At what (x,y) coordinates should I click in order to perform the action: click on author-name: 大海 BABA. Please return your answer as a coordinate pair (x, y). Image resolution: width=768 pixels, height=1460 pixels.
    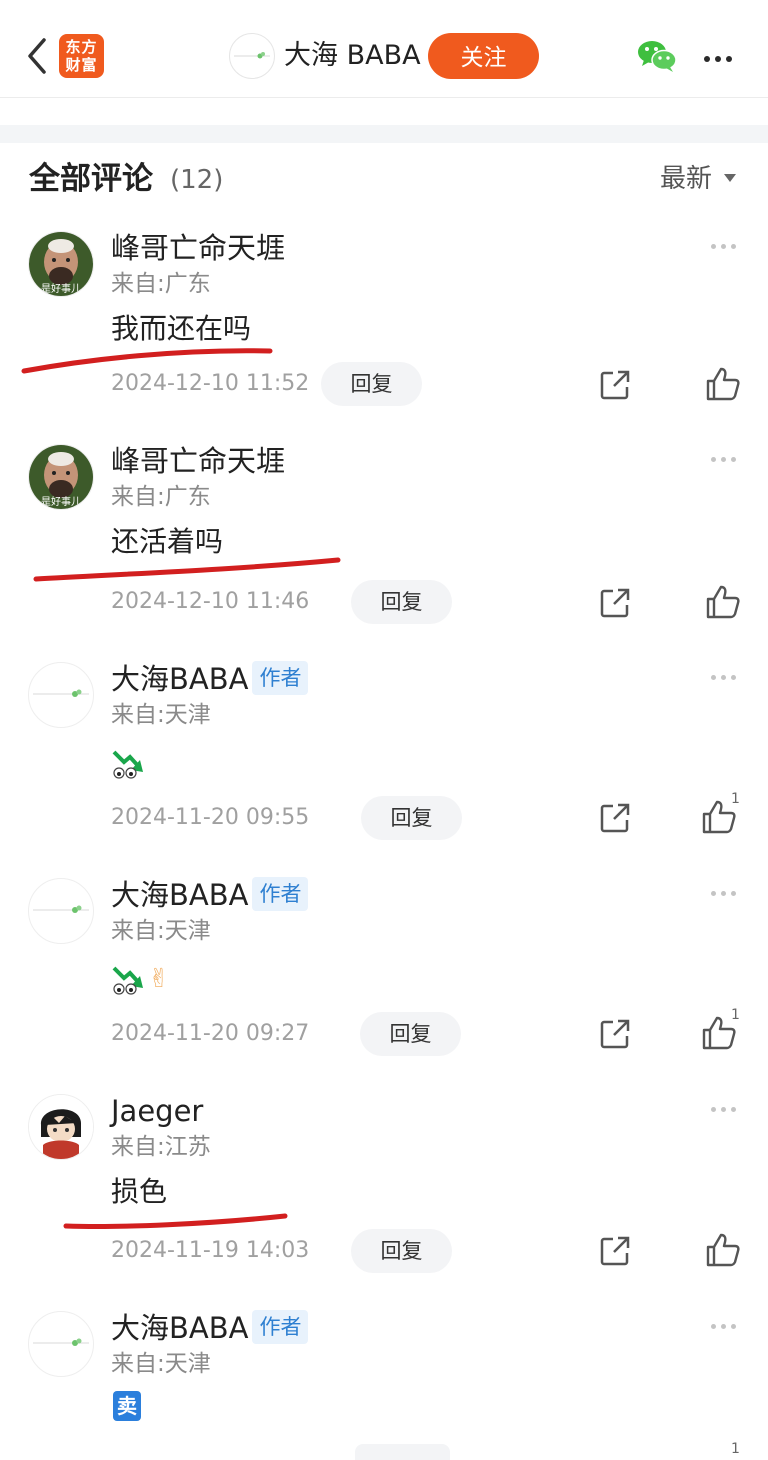
    Looking at the image, I should click on (352, 56).